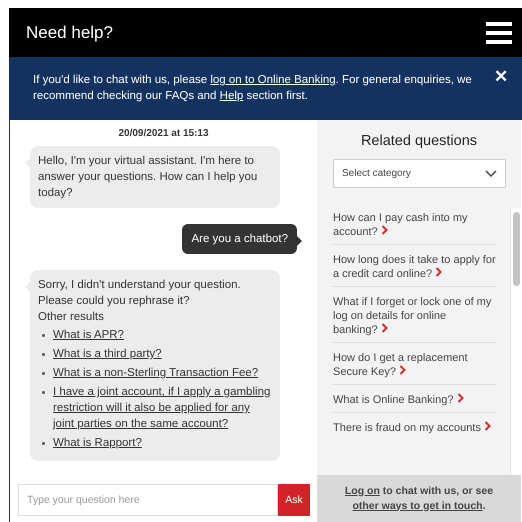 The width and height of the screenshot is (522, 522). What do you see at coordinates (253, 88) in the screenshot?
I see `banner-text: If you'd like to chat with us, please log on to Online Banking. For general enquiries, we recommend checking our FAQs and Help section first.` at bounding box center [253, 88].